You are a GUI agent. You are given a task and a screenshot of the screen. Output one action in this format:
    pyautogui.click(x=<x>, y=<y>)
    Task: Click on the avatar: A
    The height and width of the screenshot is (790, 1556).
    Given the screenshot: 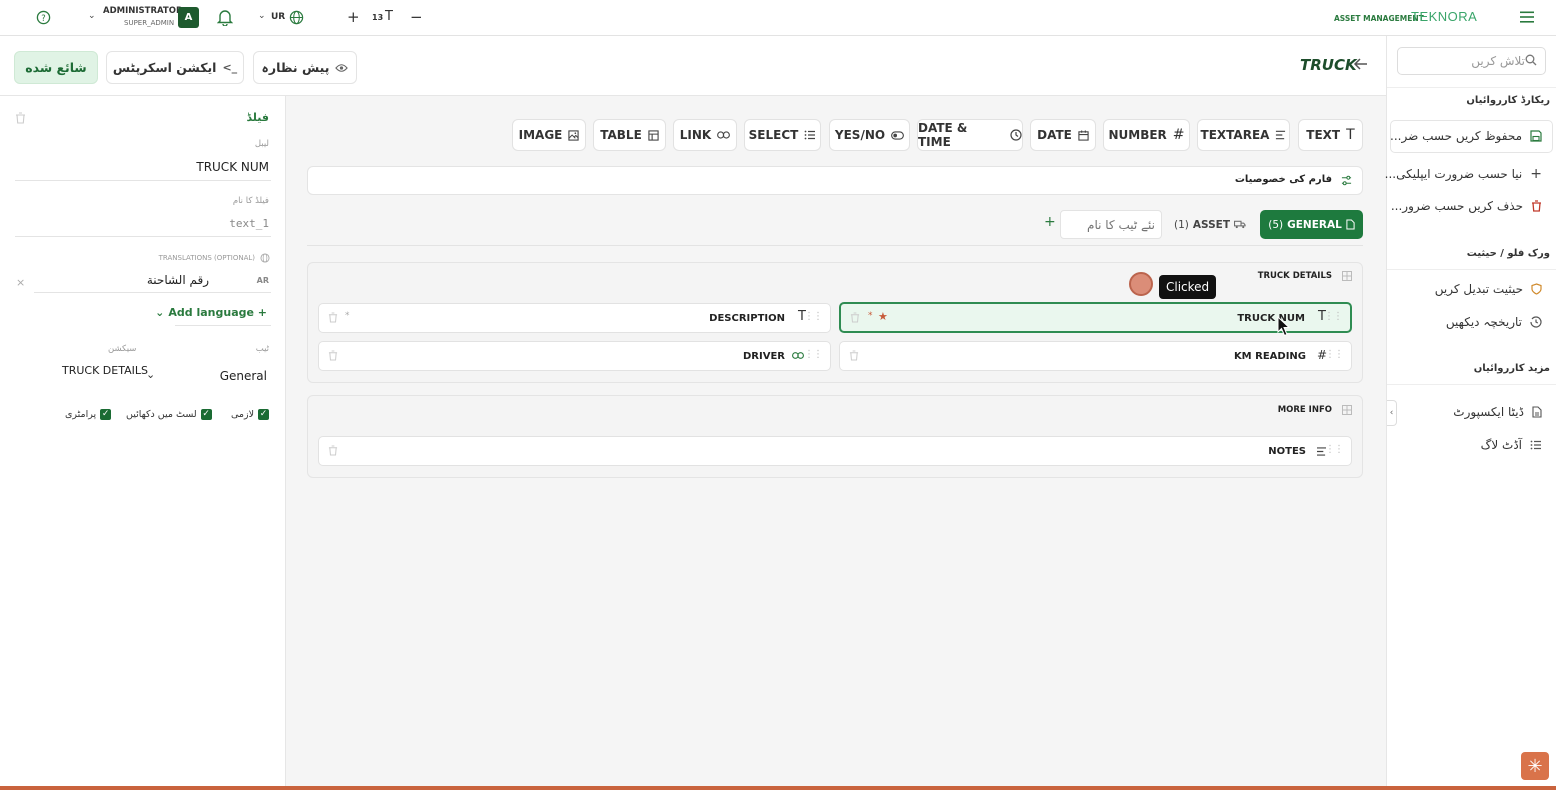 What is the action you would take?
    pyautogui.click(x=188, y=17)
    